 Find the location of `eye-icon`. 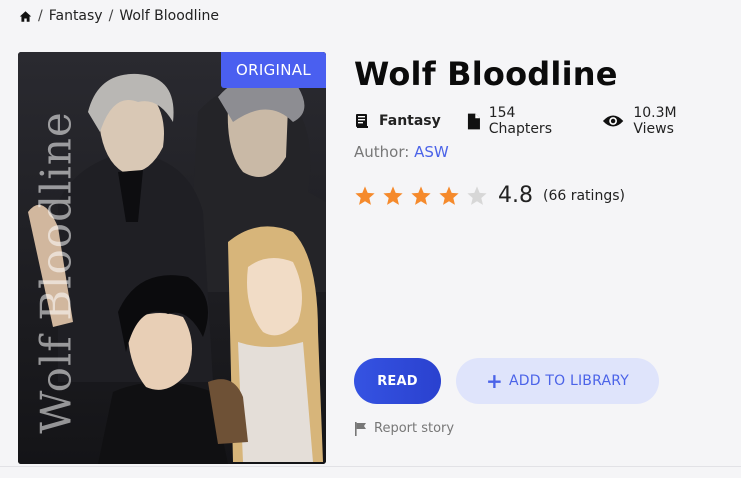

eye-icon is located at coordinates (613, 121).